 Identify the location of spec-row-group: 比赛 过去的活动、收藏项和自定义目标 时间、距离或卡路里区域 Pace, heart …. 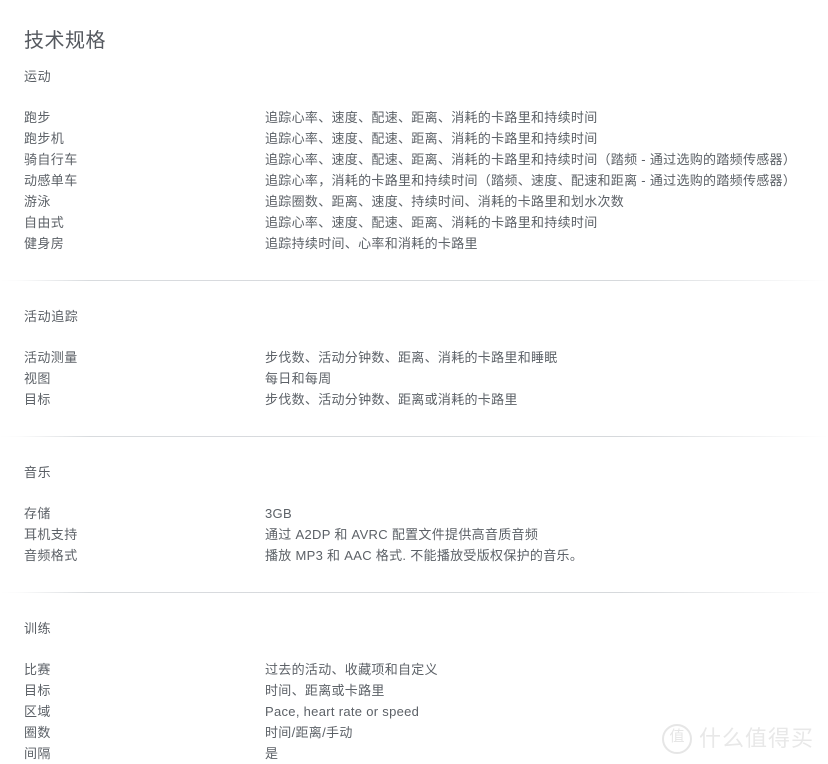
(414, 711).